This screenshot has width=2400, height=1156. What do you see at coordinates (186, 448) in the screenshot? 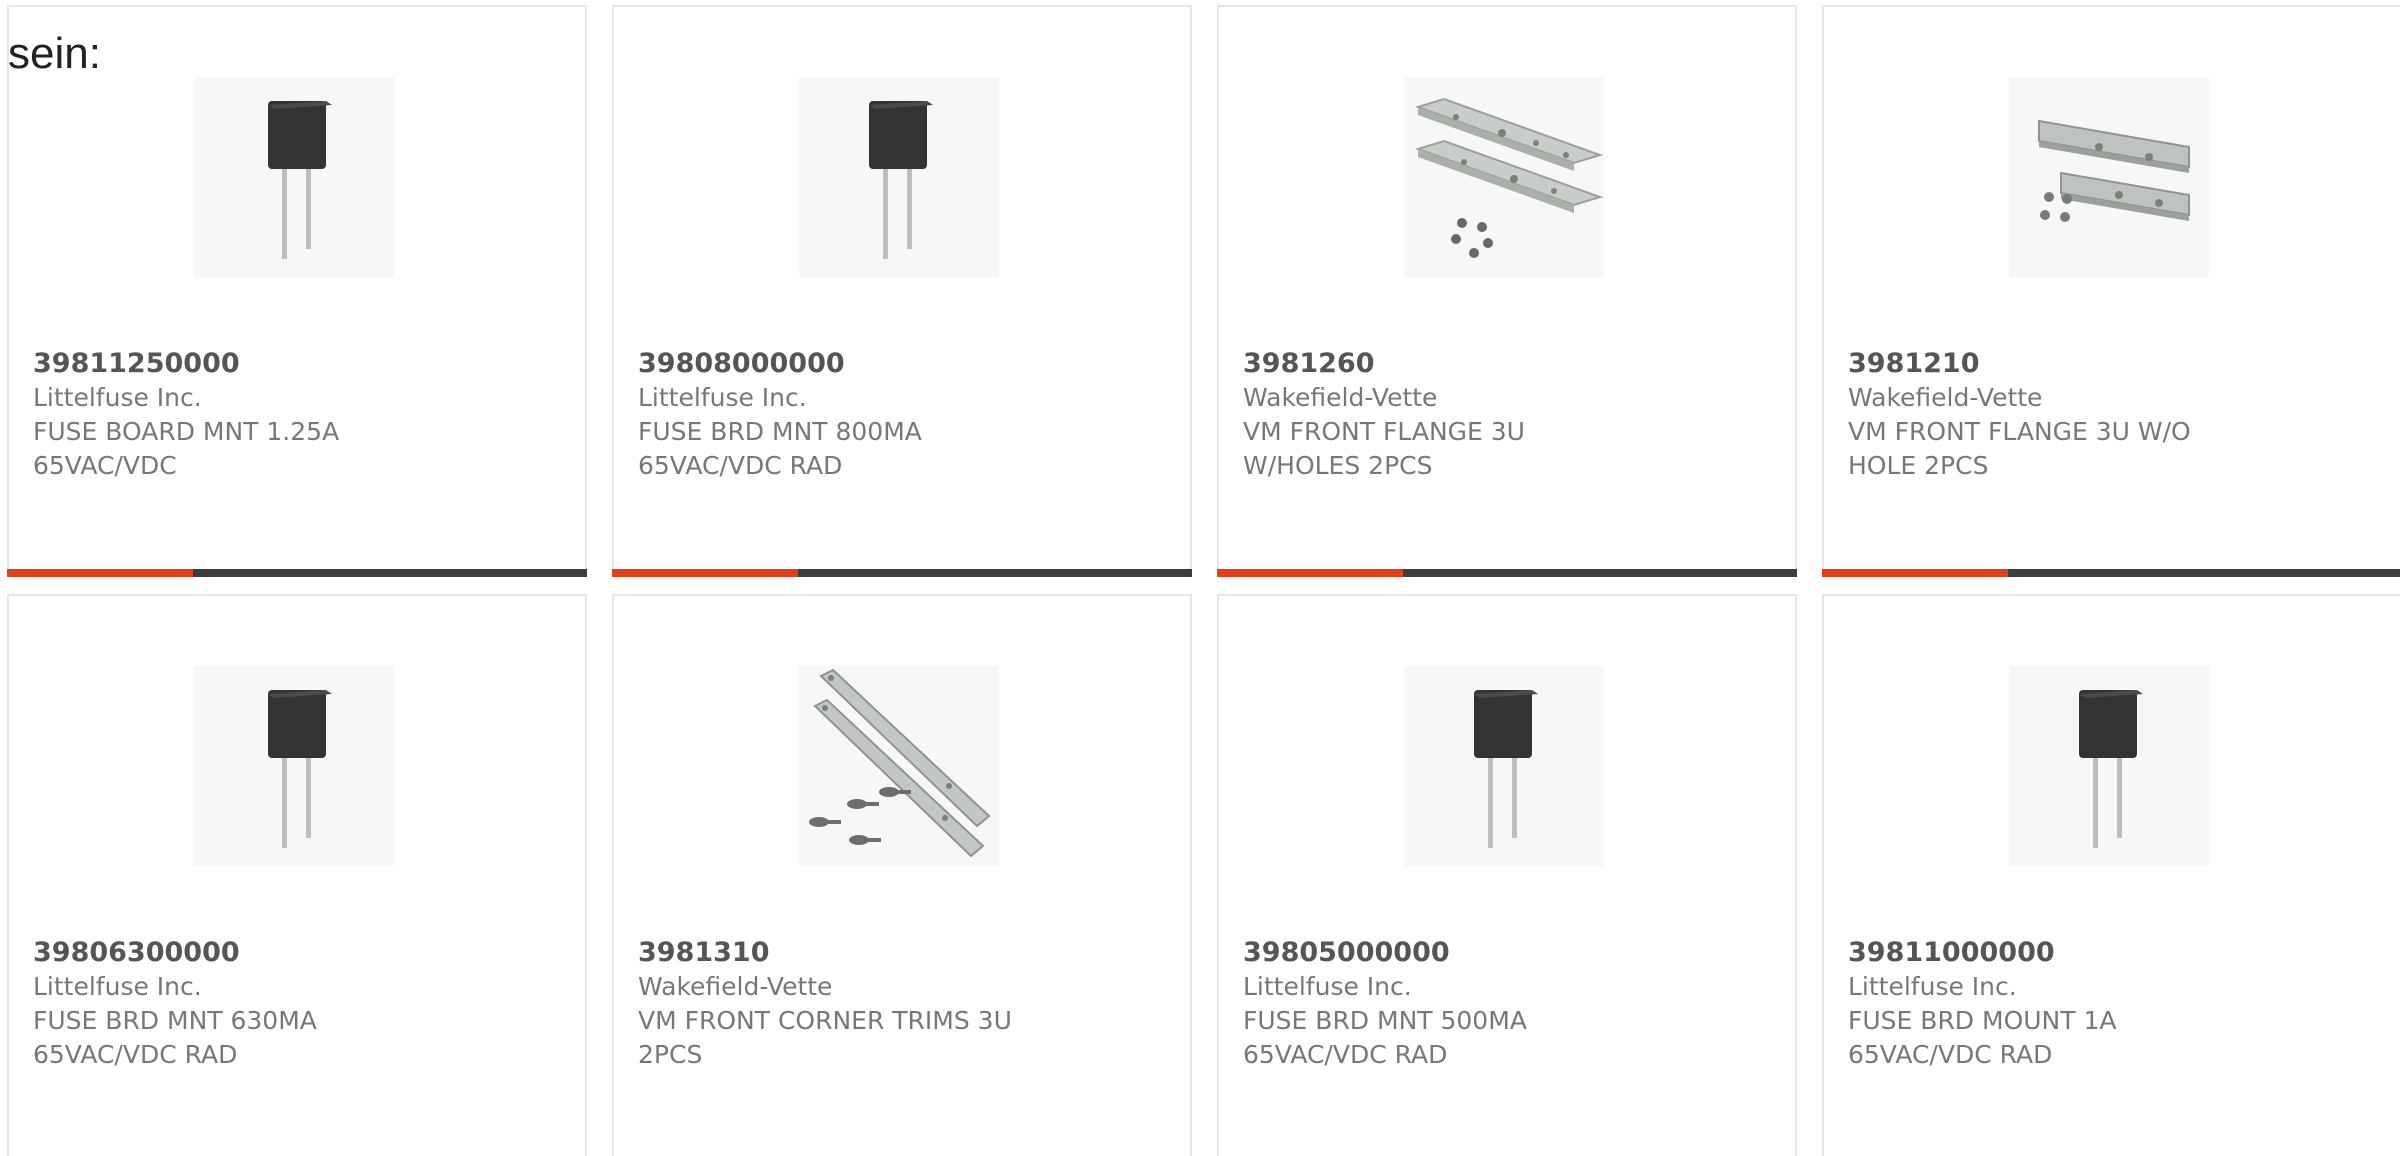
I see `description: FUSE BOARD MNT 1.25A 65VAC/VDC` at bounding box center [186, 448].